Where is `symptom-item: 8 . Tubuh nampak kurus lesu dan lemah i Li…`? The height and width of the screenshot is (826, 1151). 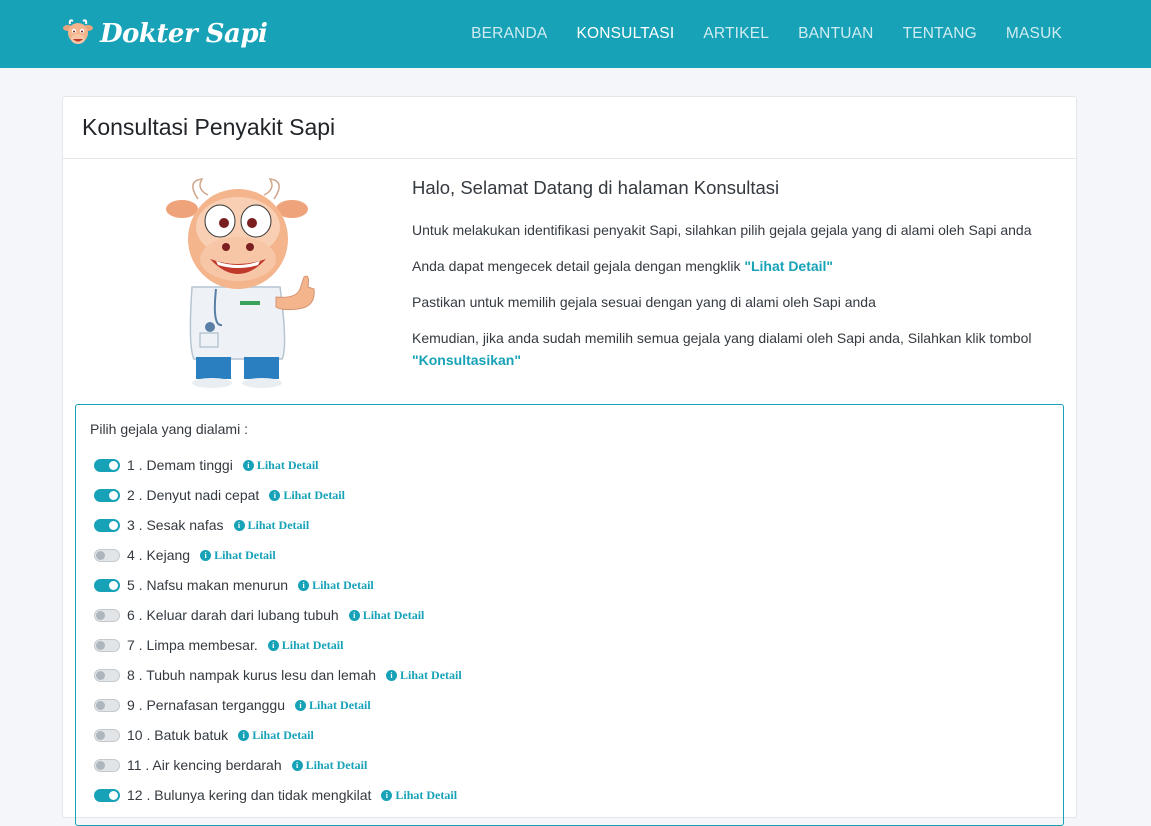
symptom-item: 8 . Tubuh nampak kurus lesu dan lemah i Li… is located at coordinates (278, 675).